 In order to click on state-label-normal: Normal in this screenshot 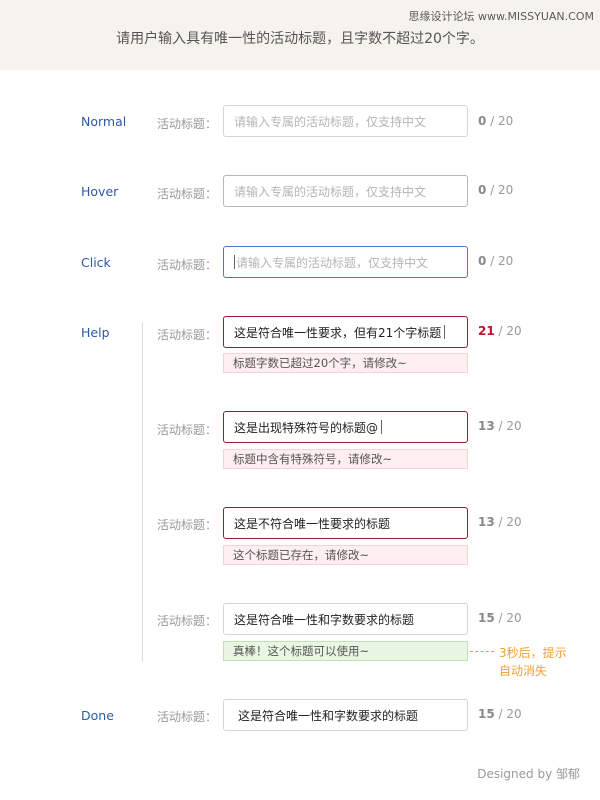, I will do `click(104, 121)`.